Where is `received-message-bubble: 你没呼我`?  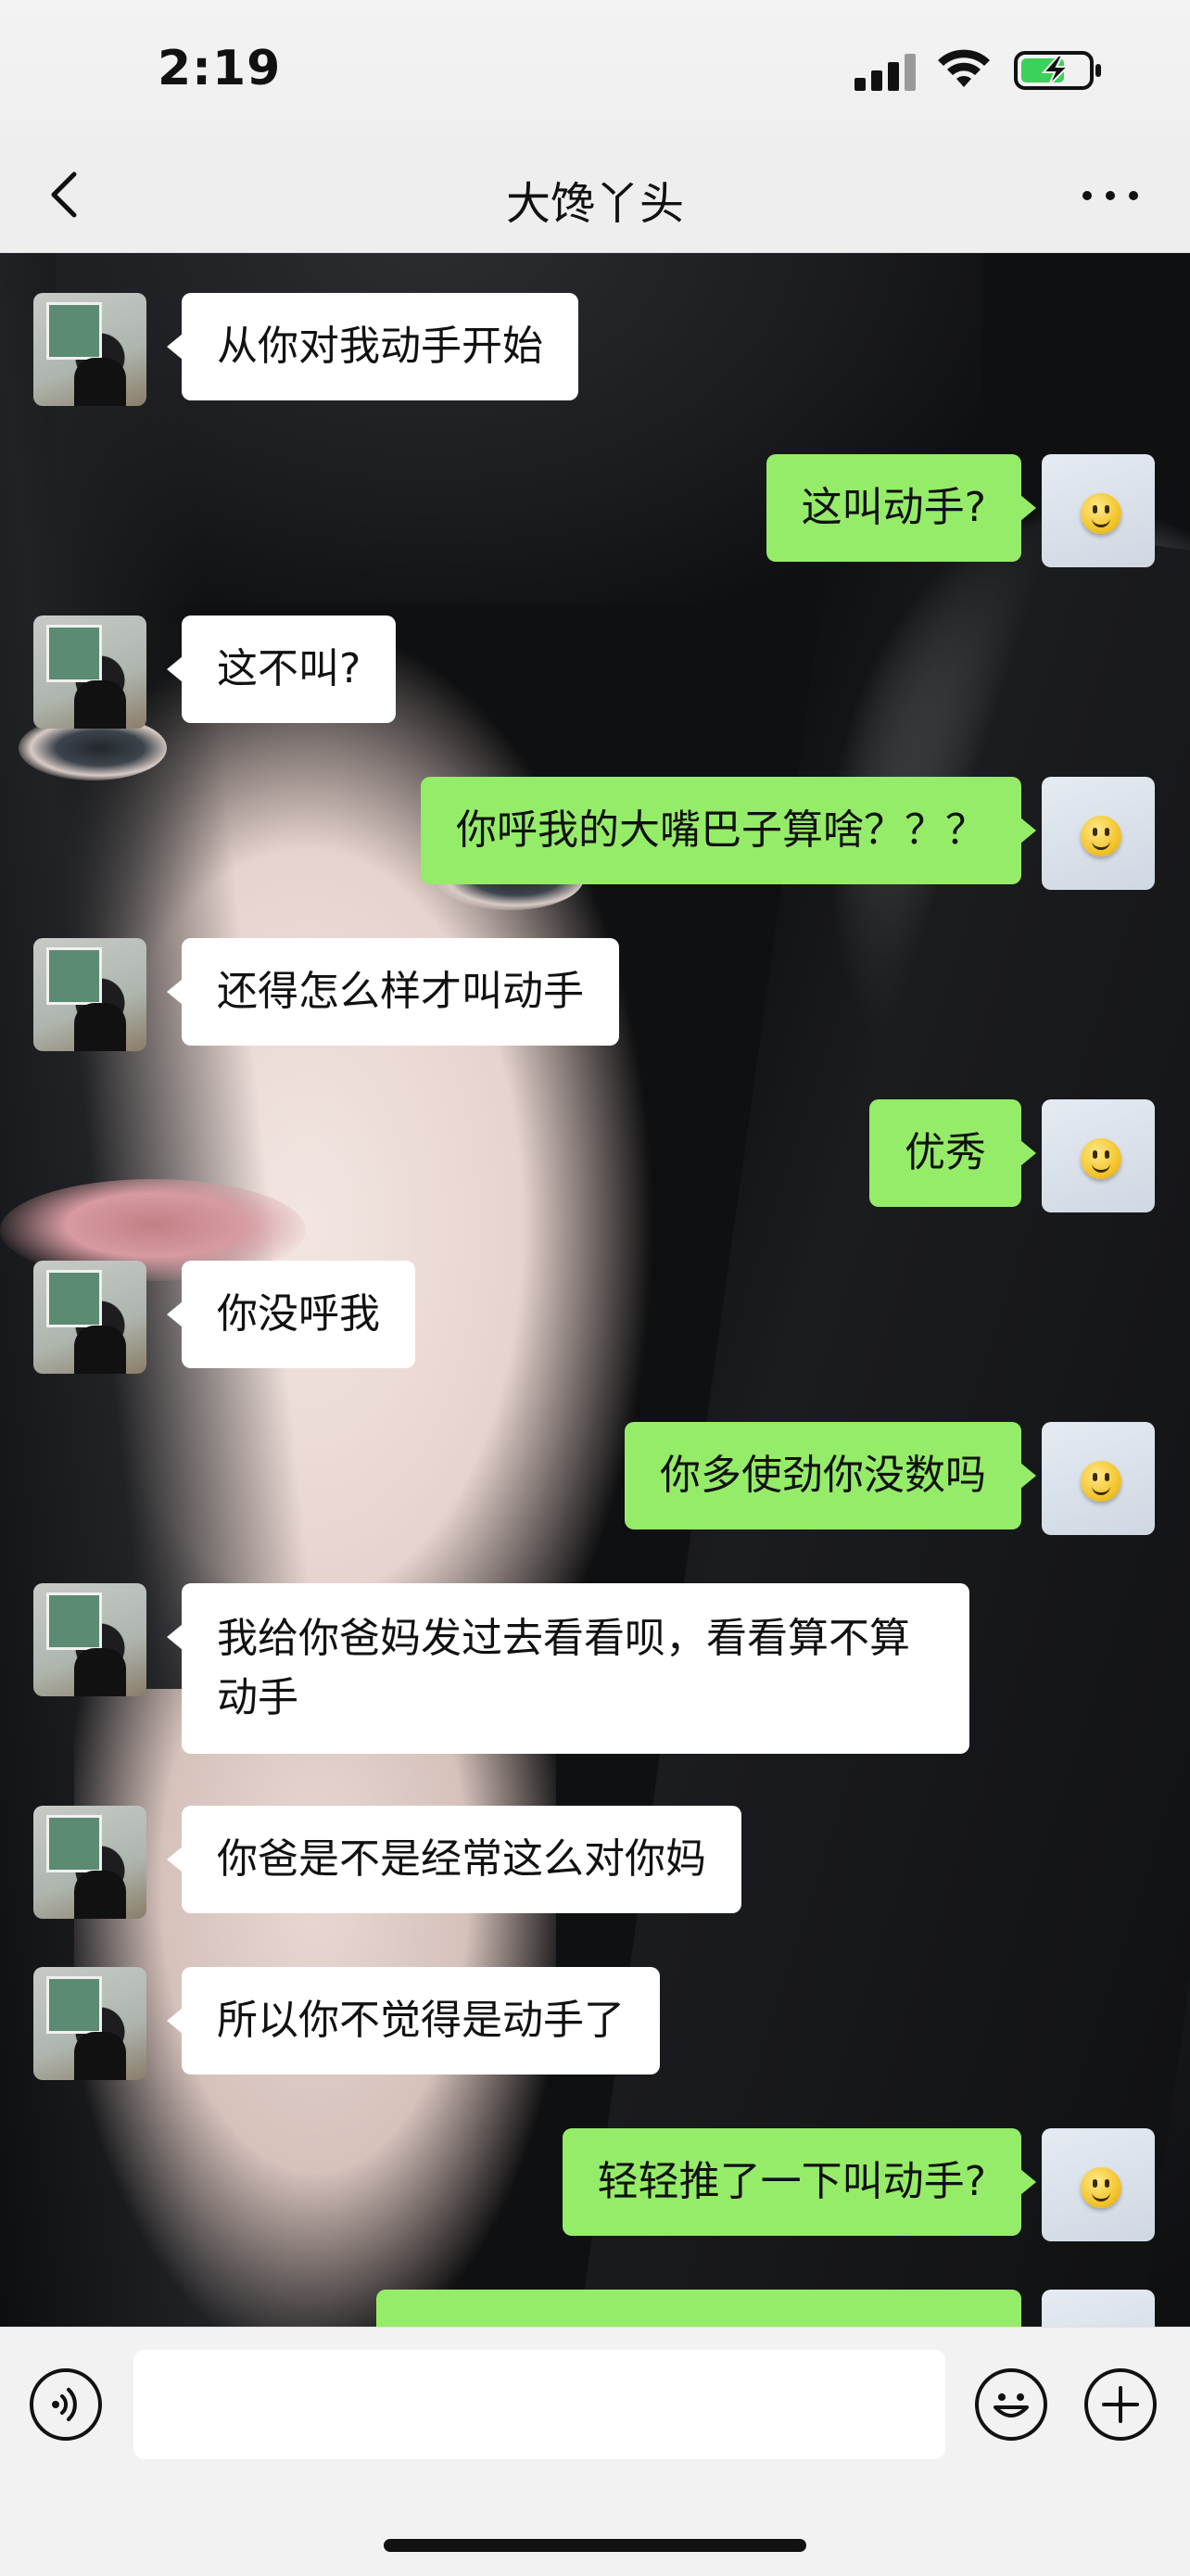 received-message-bubble: 你没呼我 is located at coordinates (291, 1314).